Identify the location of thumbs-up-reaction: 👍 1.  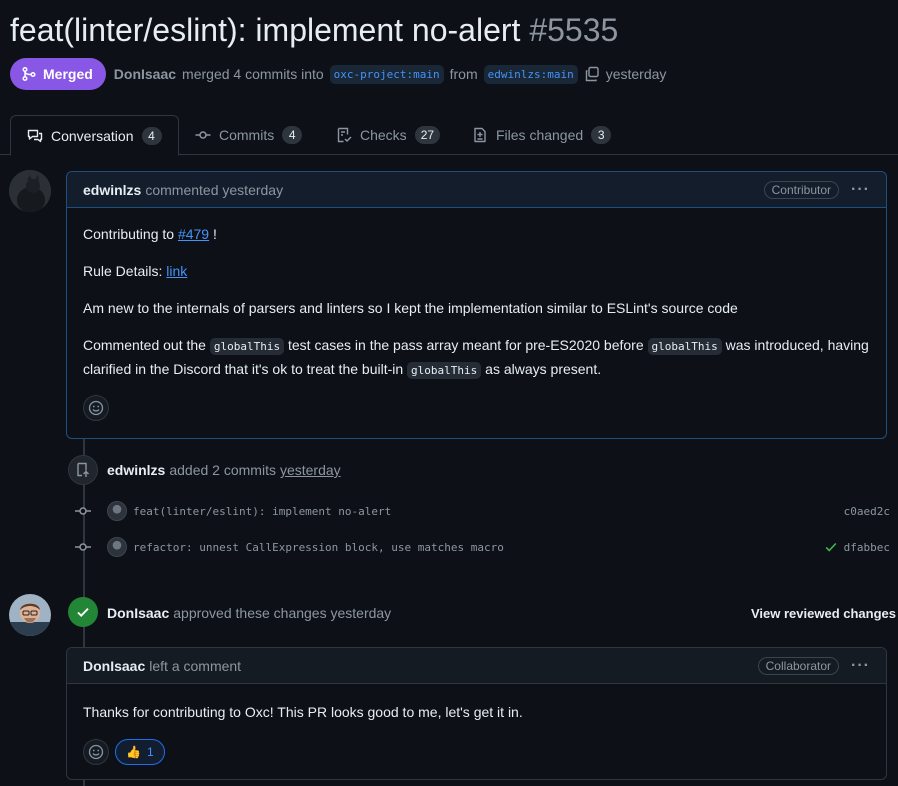
(140, 752).